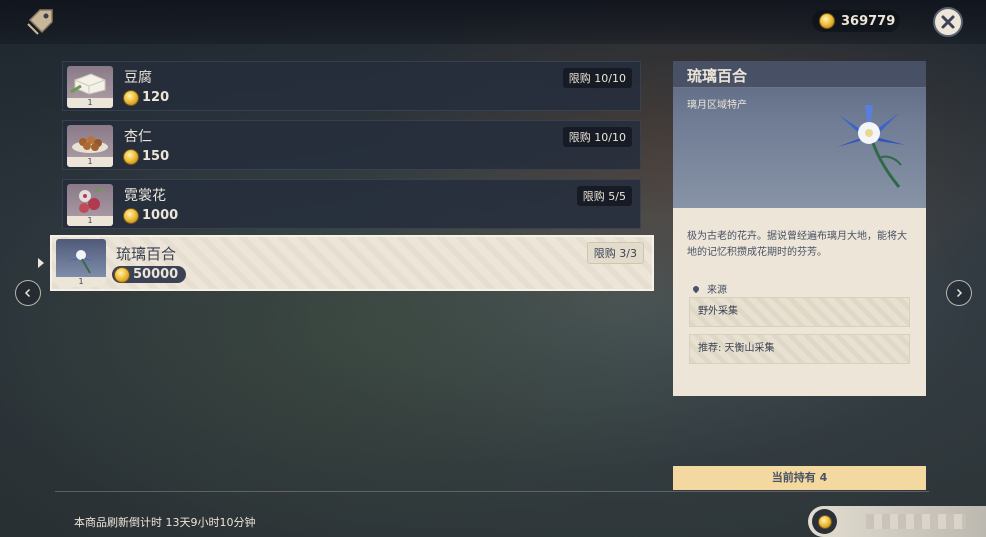 Image resolution: width=986 pixels, height=537 pixels. I want to click on almond-icon: 1, so click(90, 146).